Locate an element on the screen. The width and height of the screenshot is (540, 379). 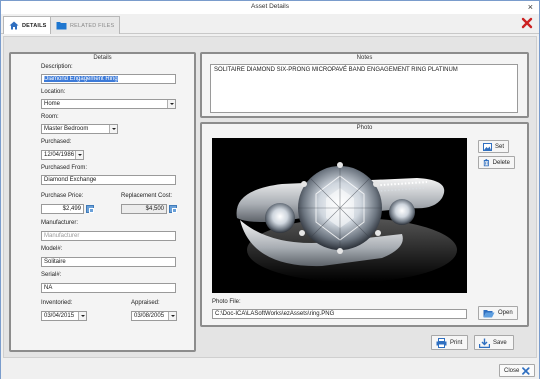
purchased-date-picker: 12/04/1986 is located at coordinates (62, 155).